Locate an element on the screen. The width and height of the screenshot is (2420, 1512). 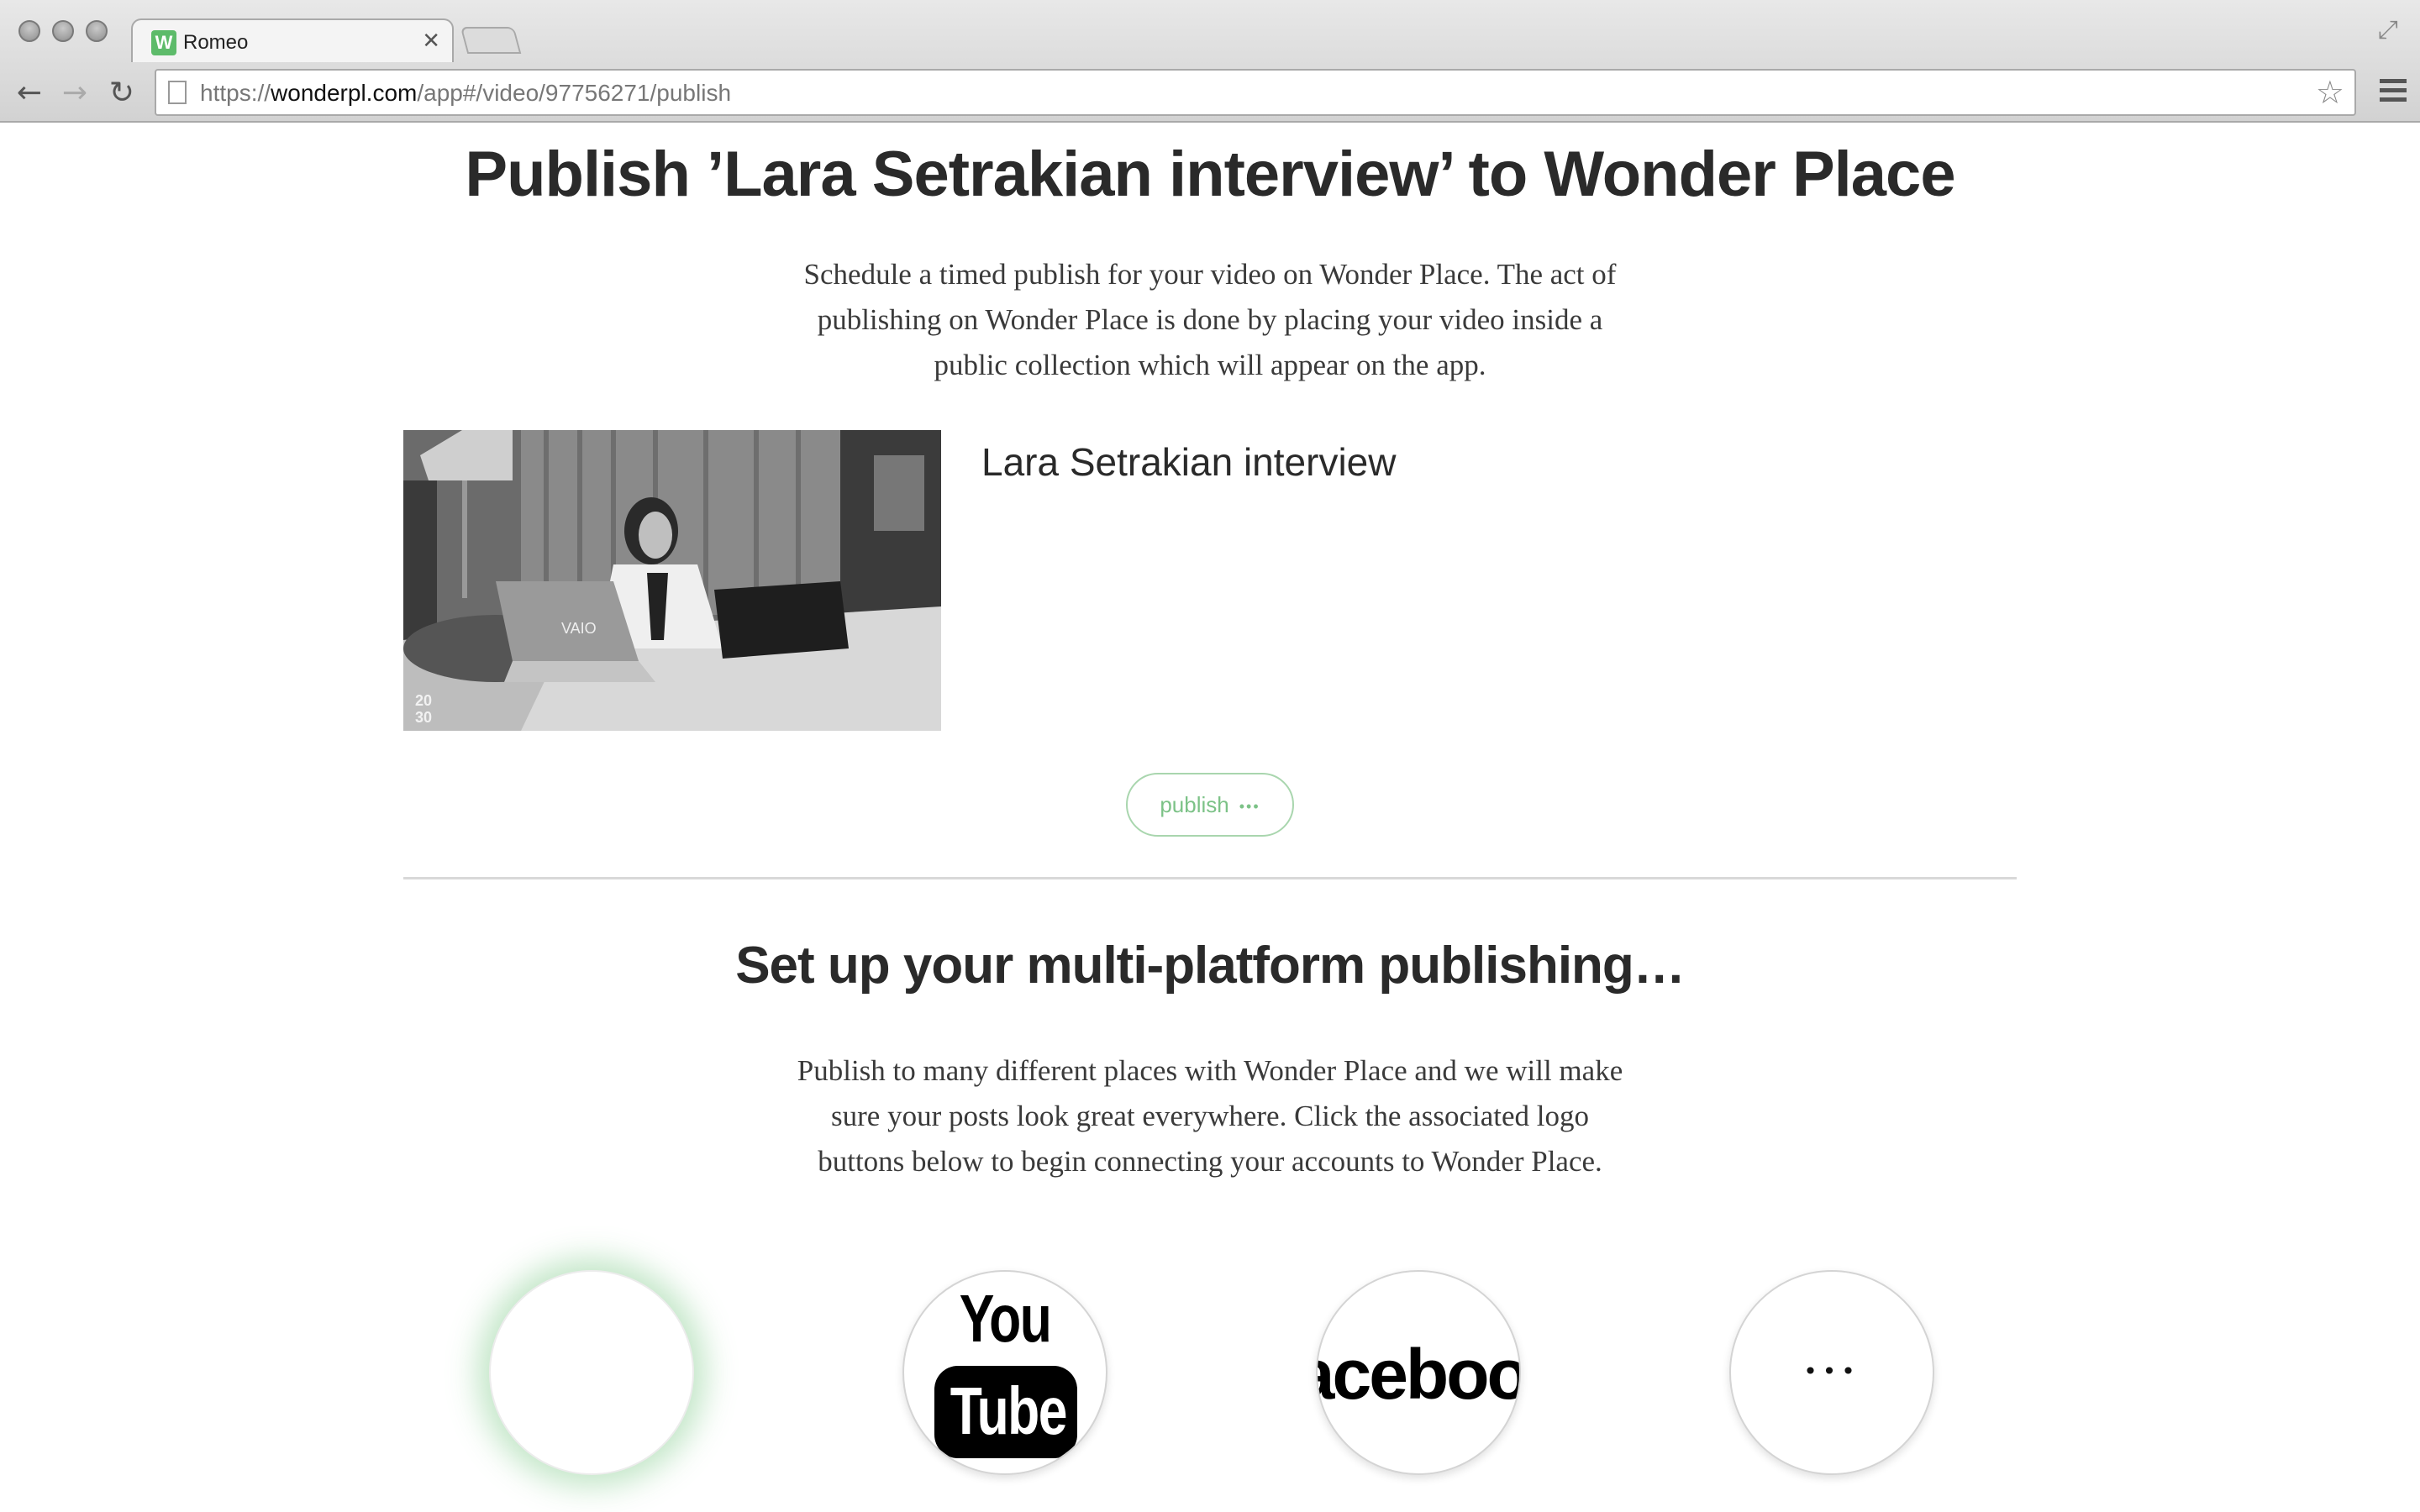
window-zoom-button is located at coordinates (97, 31).